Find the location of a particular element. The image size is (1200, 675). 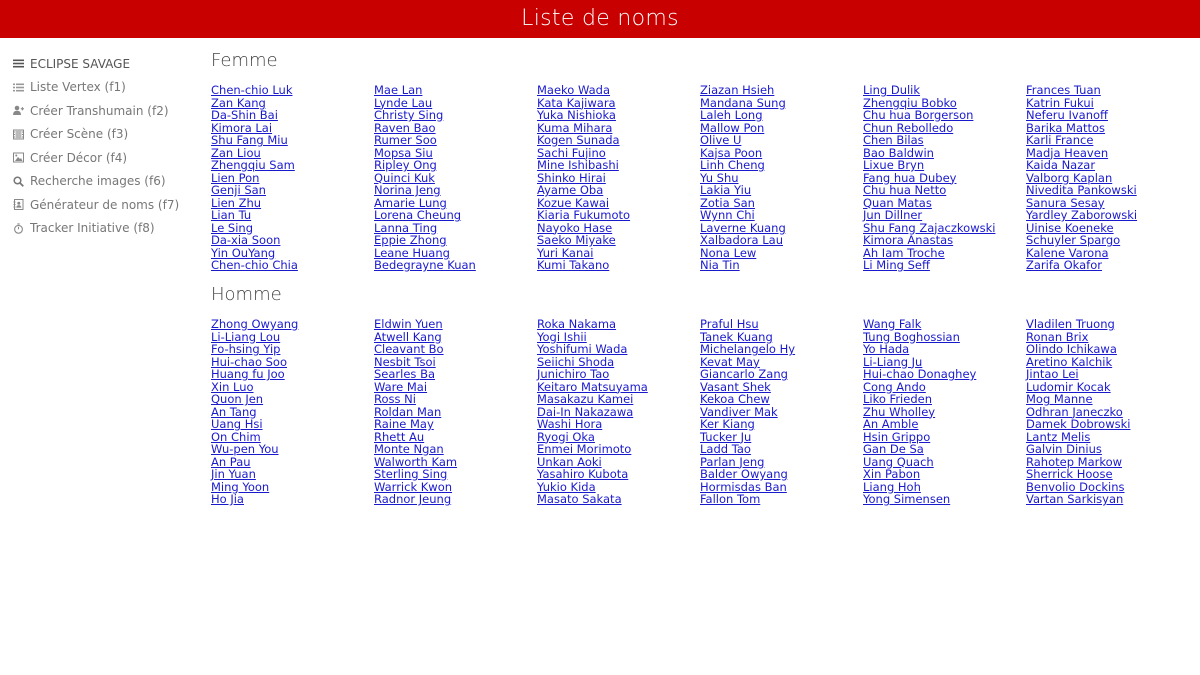

name-link: Chen-chio Chia is located at coordinates (292, 265).